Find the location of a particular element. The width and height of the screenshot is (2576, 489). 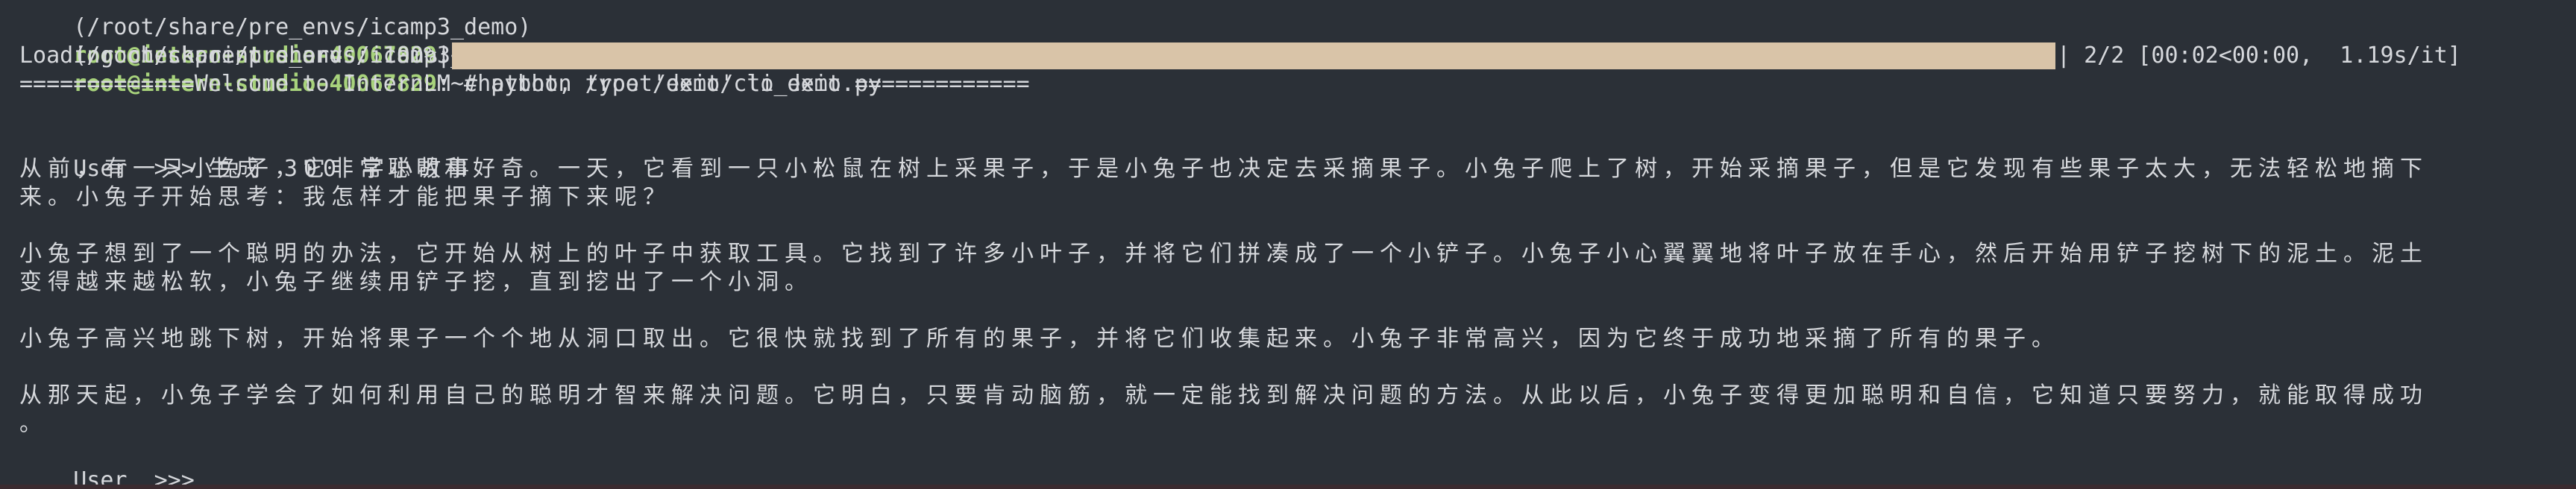

window-bottom-edge is located at coordinates (1288, 487).